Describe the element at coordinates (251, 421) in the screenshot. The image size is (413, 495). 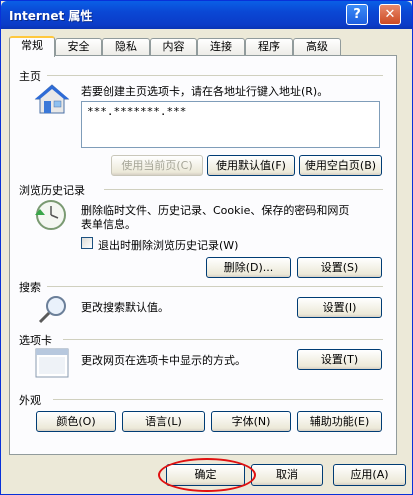
I see `fonts-button: 字体(N)` at that location.